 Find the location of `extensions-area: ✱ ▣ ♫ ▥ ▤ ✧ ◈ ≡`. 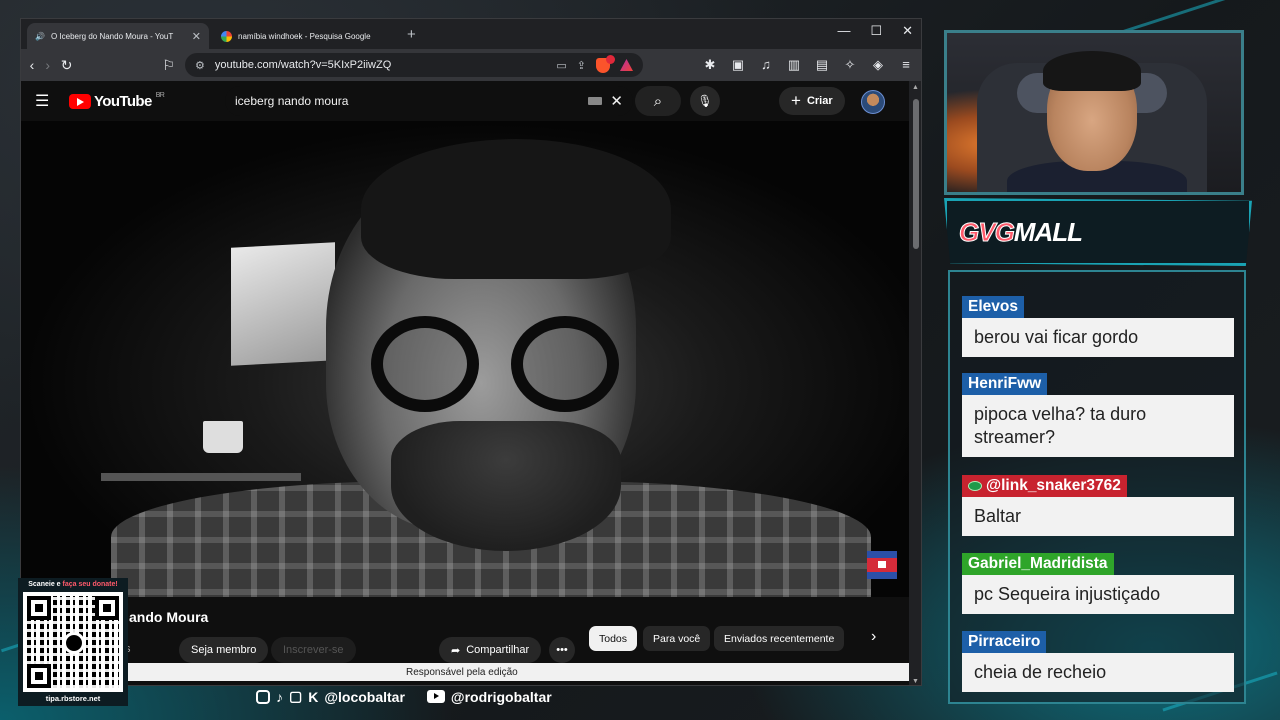

extensions-area: ✱ ▣ ♫ ▥ ▤ ✧ ◈ ≡ is located at coordinates (808, 65).